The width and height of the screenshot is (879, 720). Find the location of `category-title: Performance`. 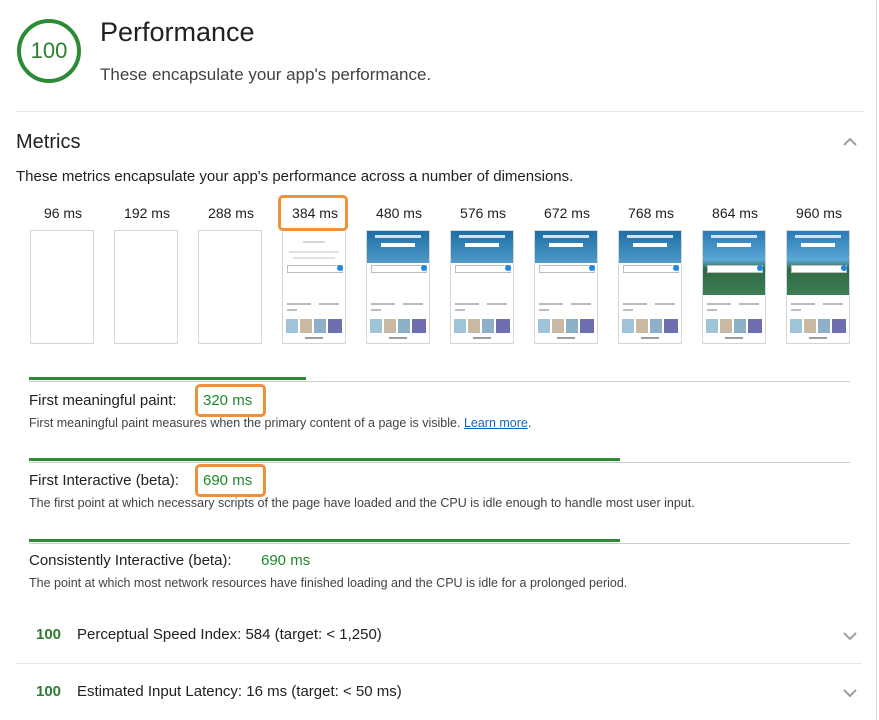

category-title: Performance is located at coordinates (177, 32).